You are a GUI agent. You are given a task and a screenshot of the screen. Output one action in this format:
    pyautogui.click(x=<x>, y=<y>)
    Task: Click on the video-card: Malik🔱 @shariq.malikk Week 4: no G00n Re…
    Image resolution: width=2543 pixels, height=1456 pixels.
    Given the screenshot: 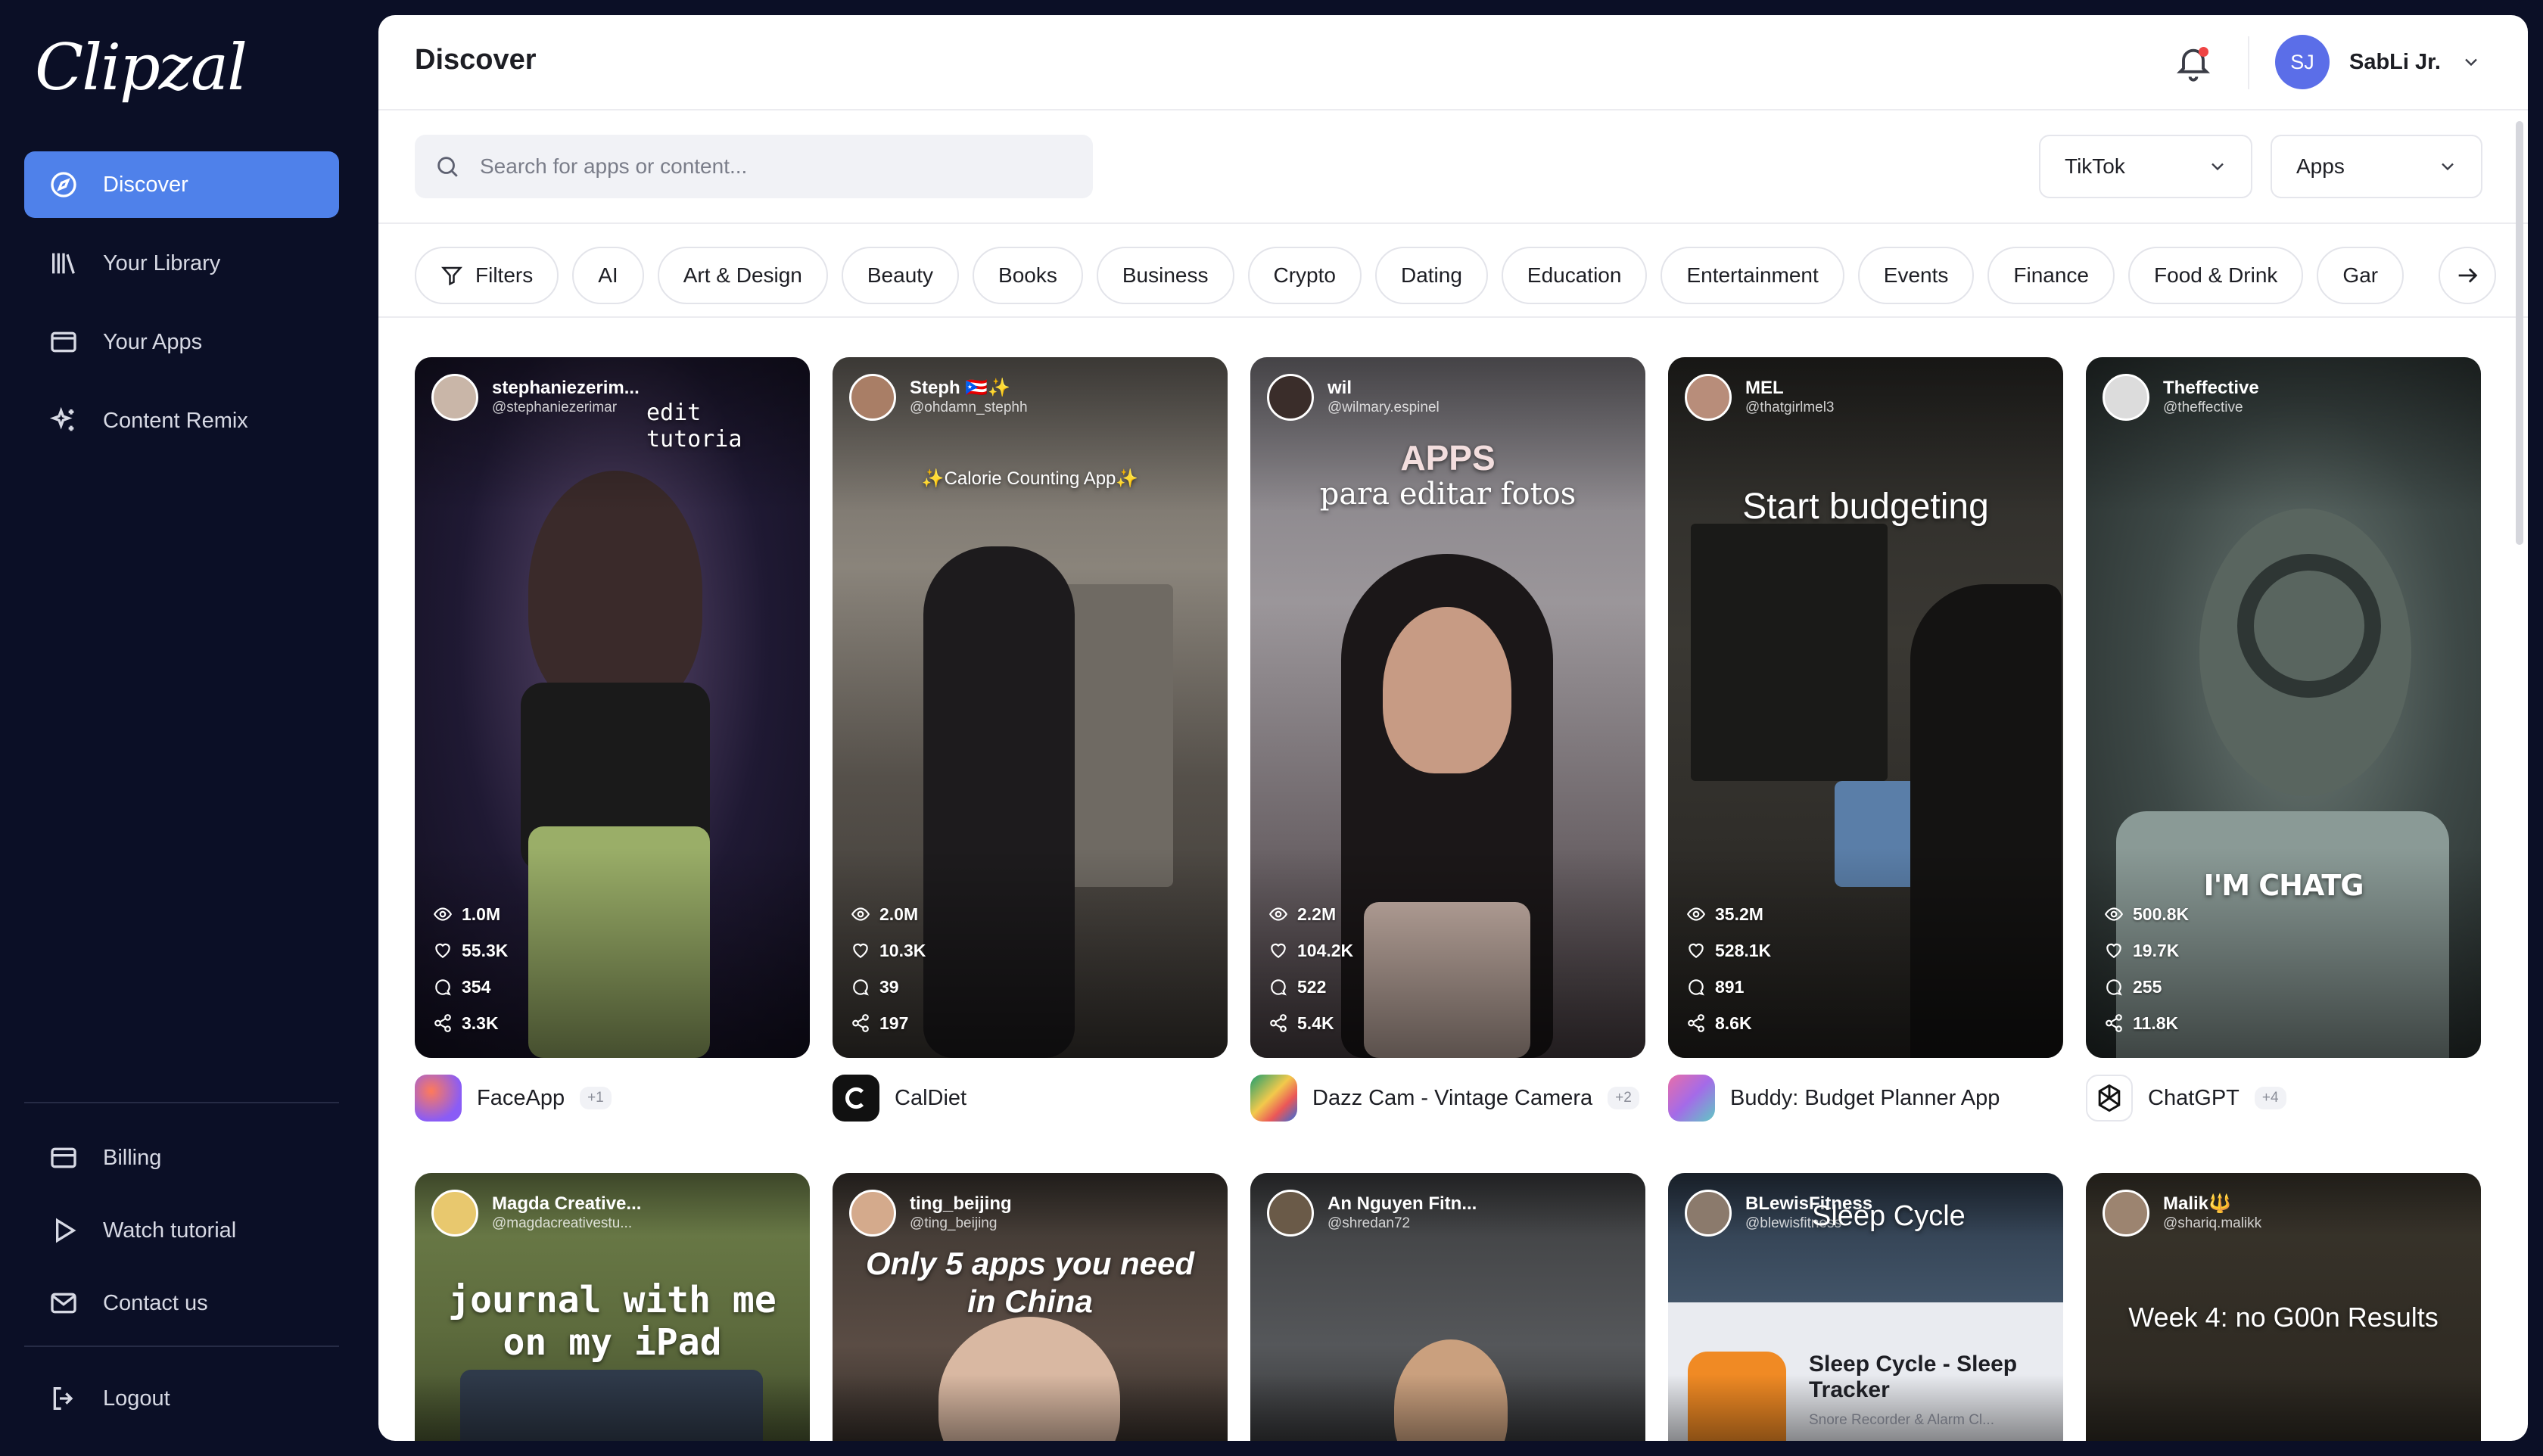 What is the action you would take?
    pyautogui.click(x=2283, y=1307)
    